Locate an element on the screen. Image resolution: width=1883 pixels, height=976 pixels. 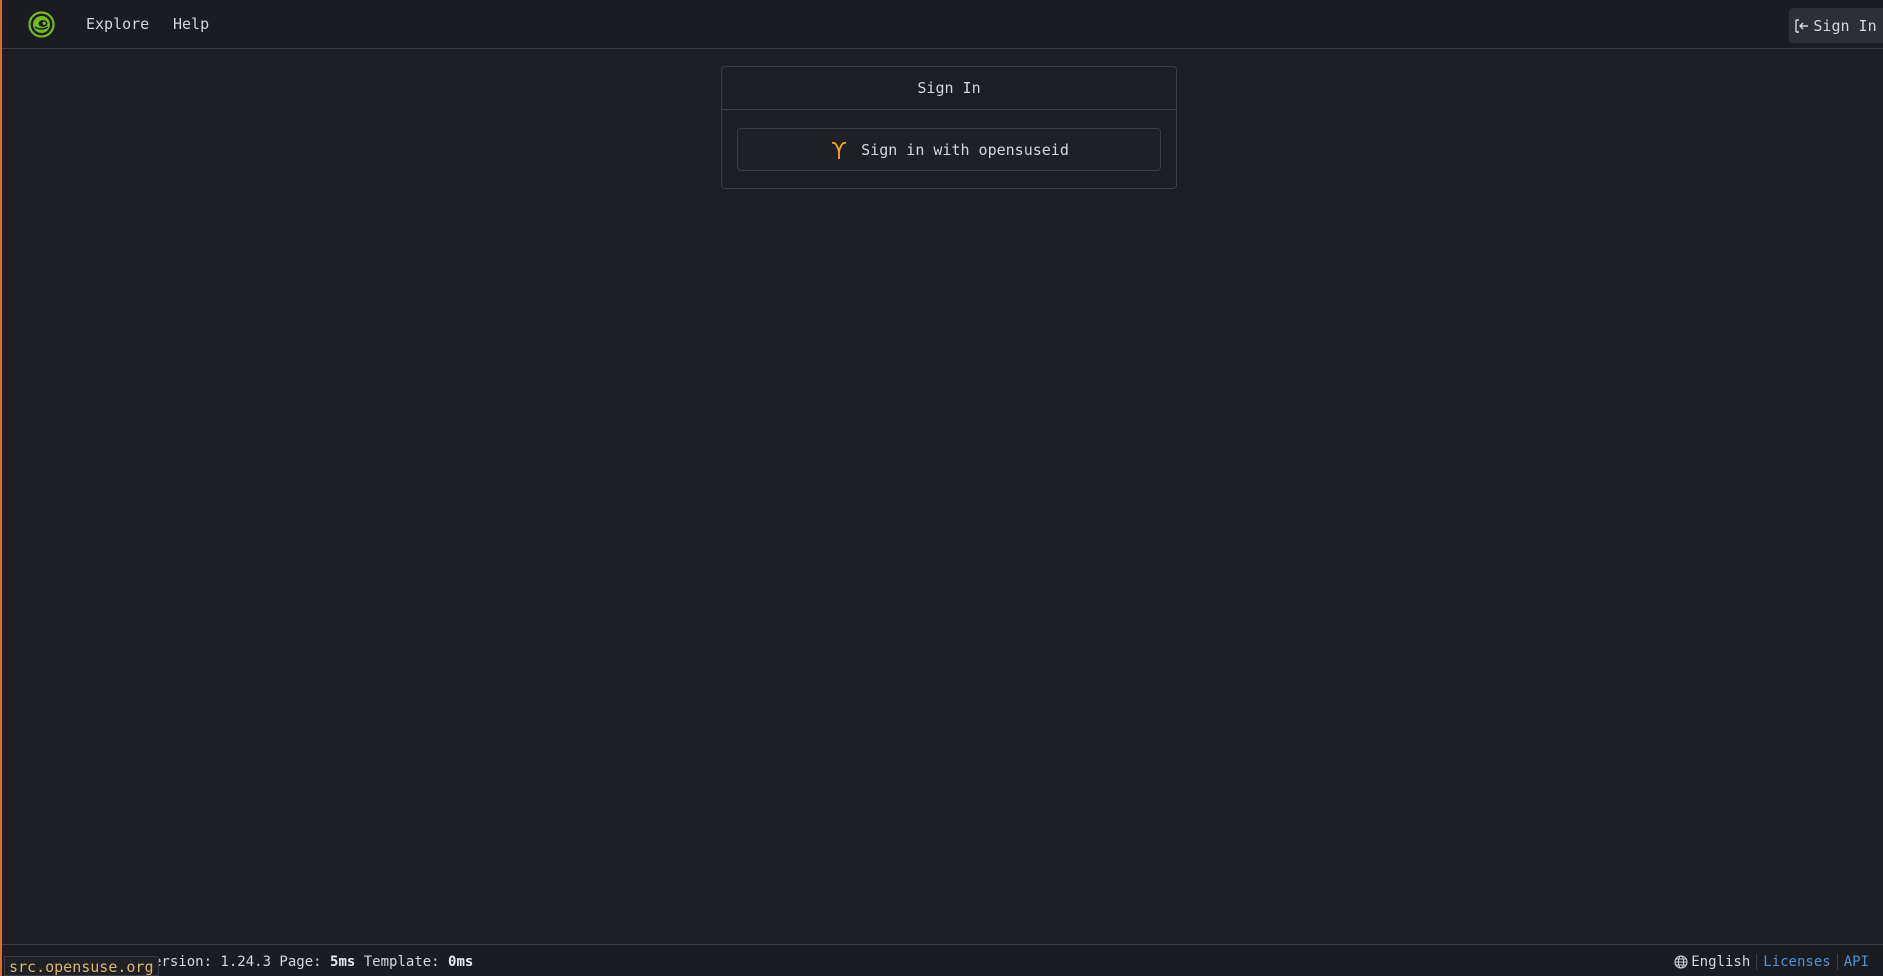
nav-help: Help is located at coordinates (191, 24).